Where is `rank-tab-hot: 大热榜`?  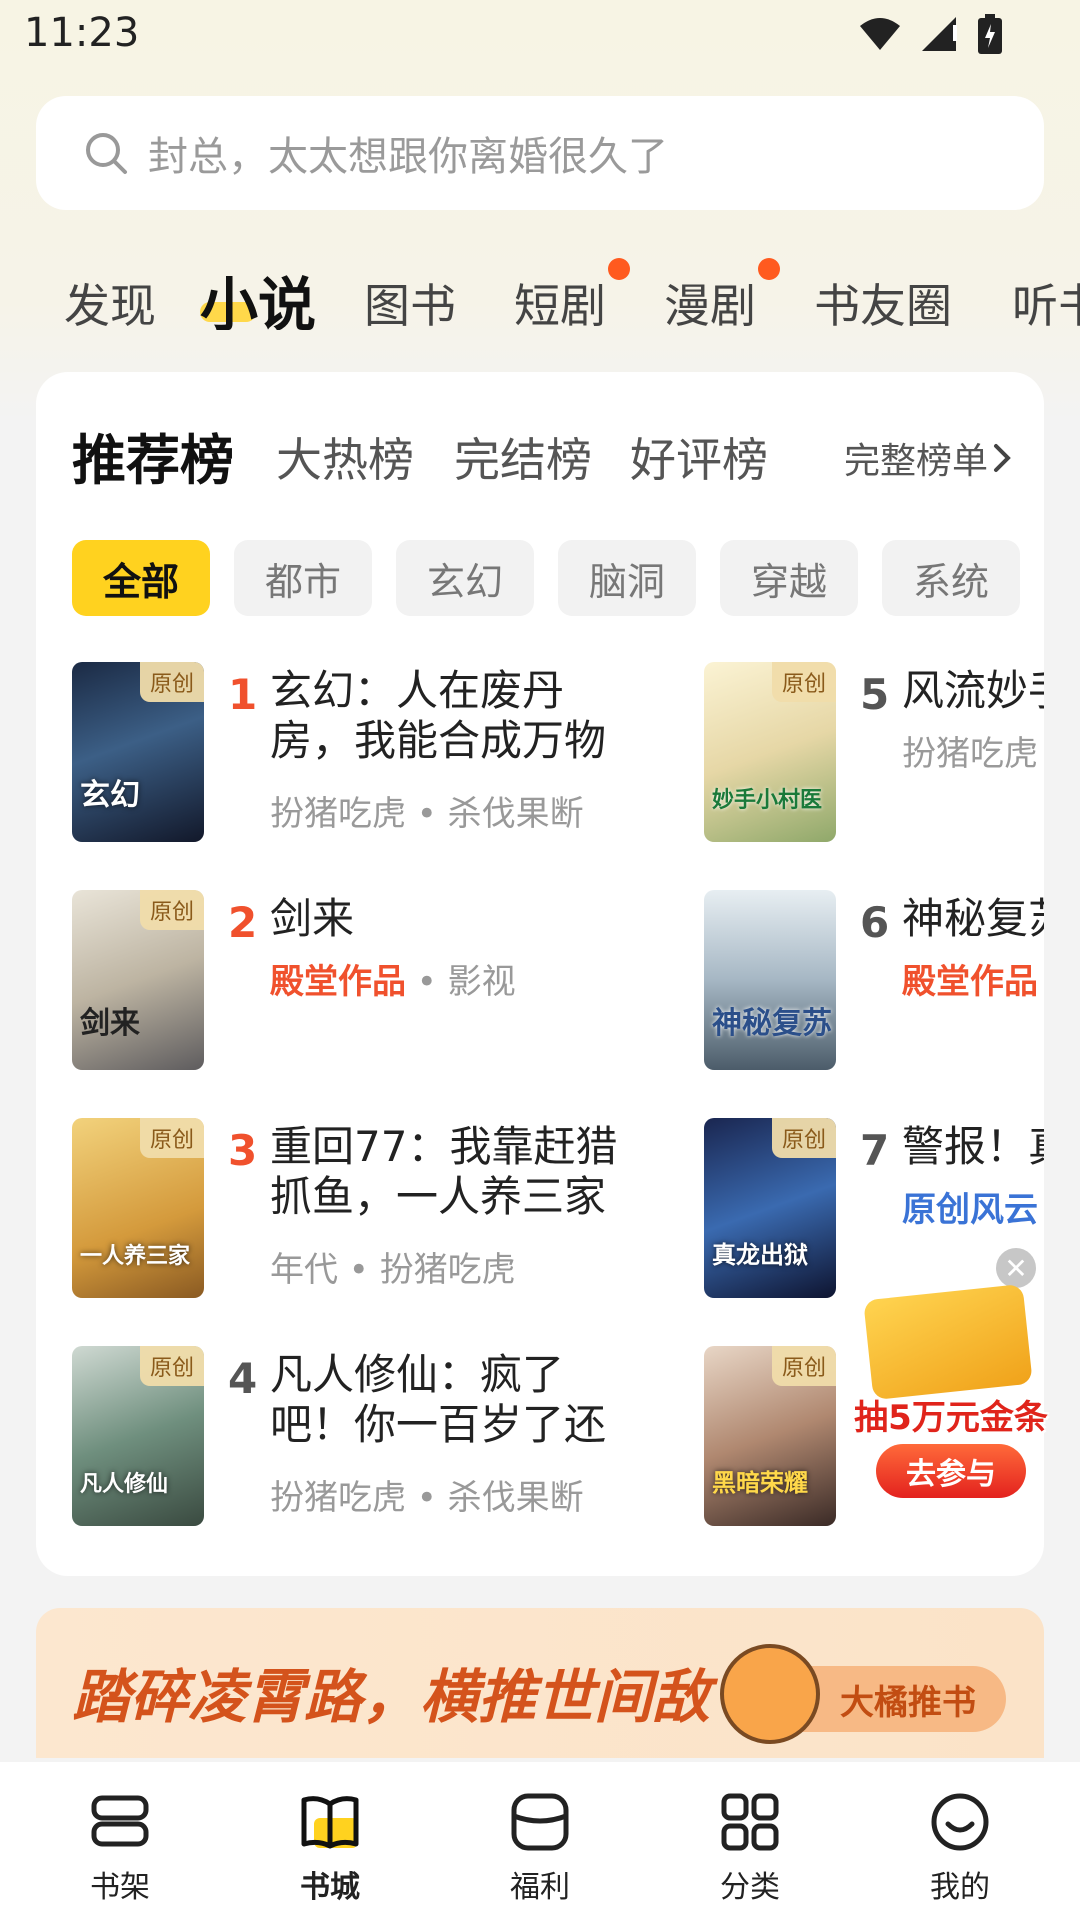 rank-tab-hot: 大热榜 is located at coordinates (345, 457).